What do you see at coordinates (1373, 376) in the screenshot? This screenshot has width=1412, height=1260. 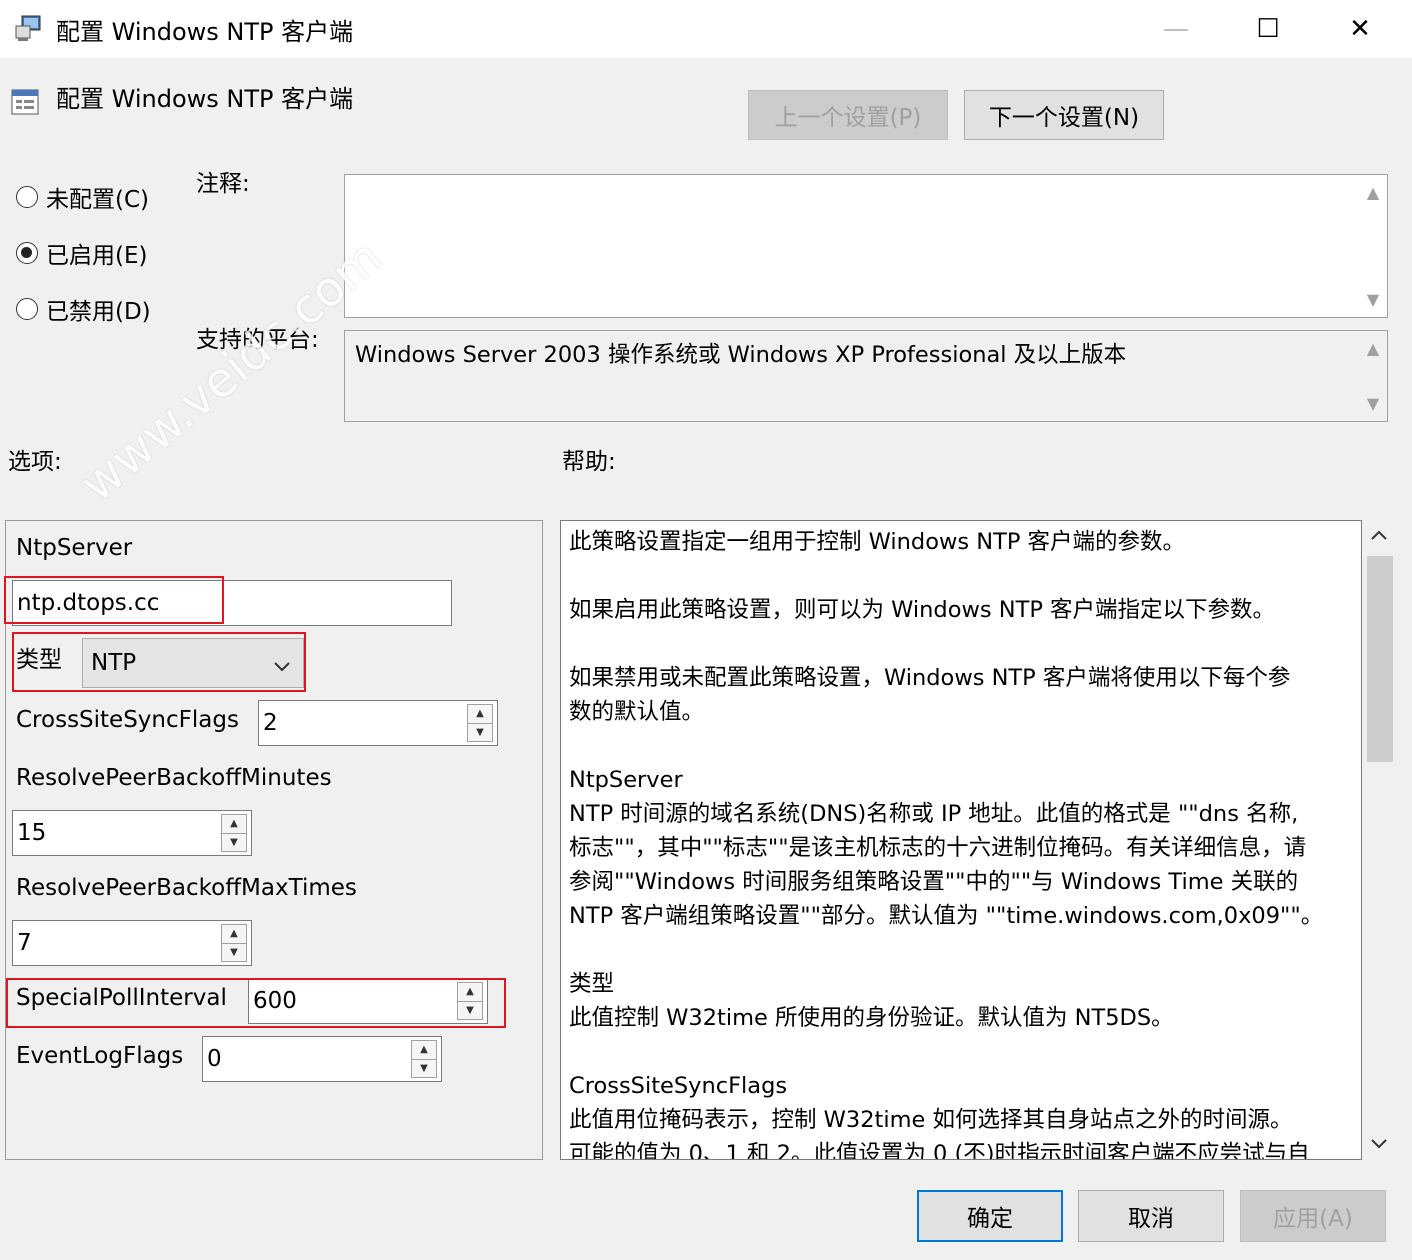 I see `platform-scrollbar: ▲ ▼` at bounding box center [1373, 376].